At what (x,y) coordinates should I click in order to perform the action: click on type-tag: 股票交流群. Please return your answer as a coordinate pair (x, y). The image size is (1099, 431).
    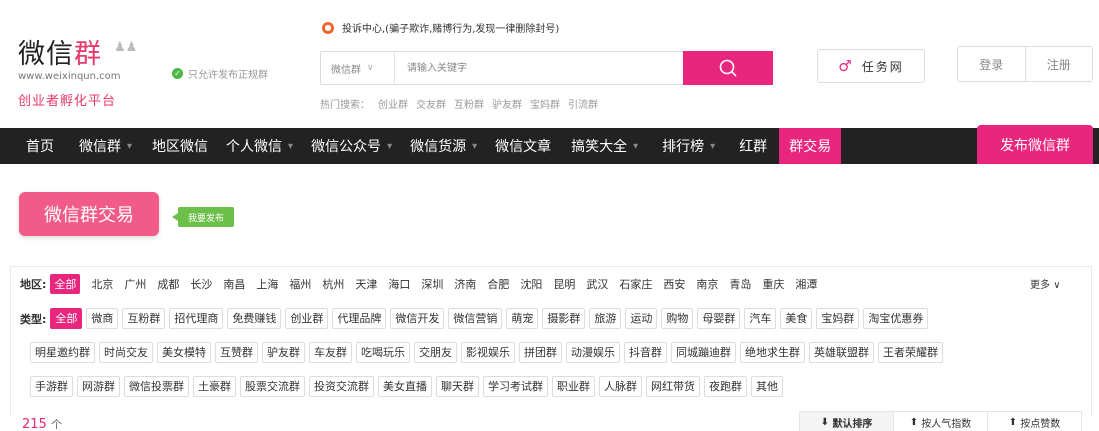
    Looking at the image, I should click on (272, 386).